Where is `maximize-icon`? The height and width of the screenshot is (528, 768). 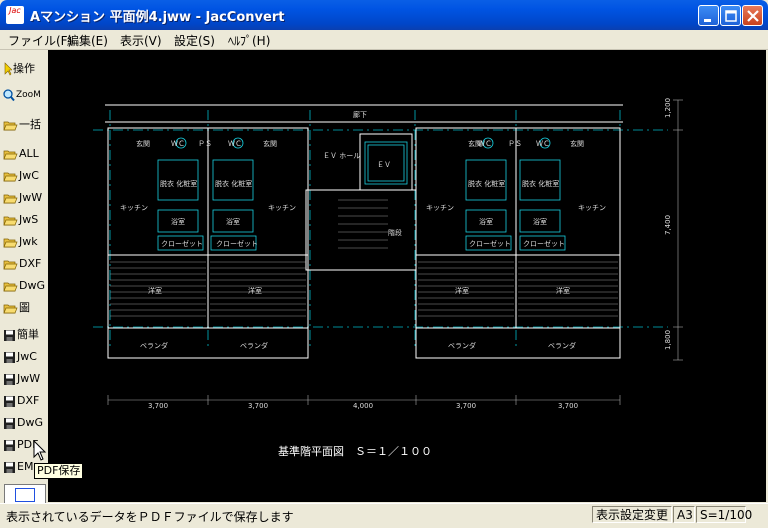 maximize-icon is located at coordinates (731, 16).